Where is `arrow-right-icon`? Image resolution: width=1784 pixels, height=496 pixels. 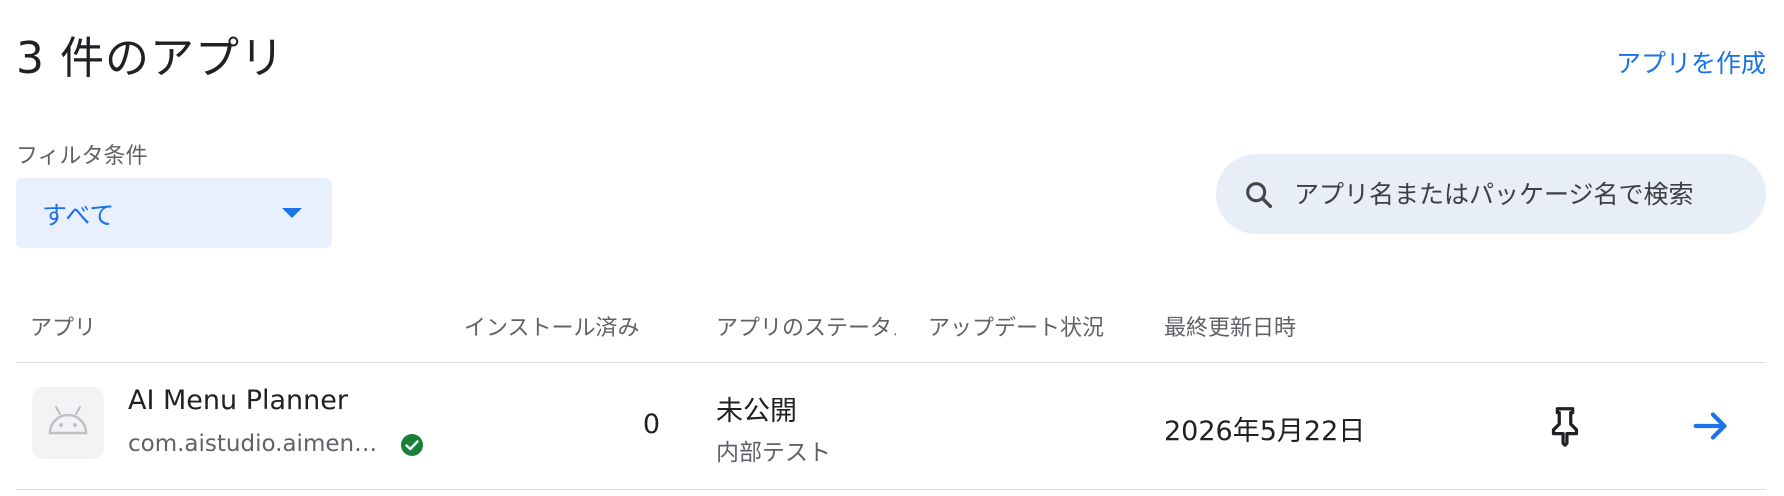
arrow-right-icon is located at coordinates (1710, 426).